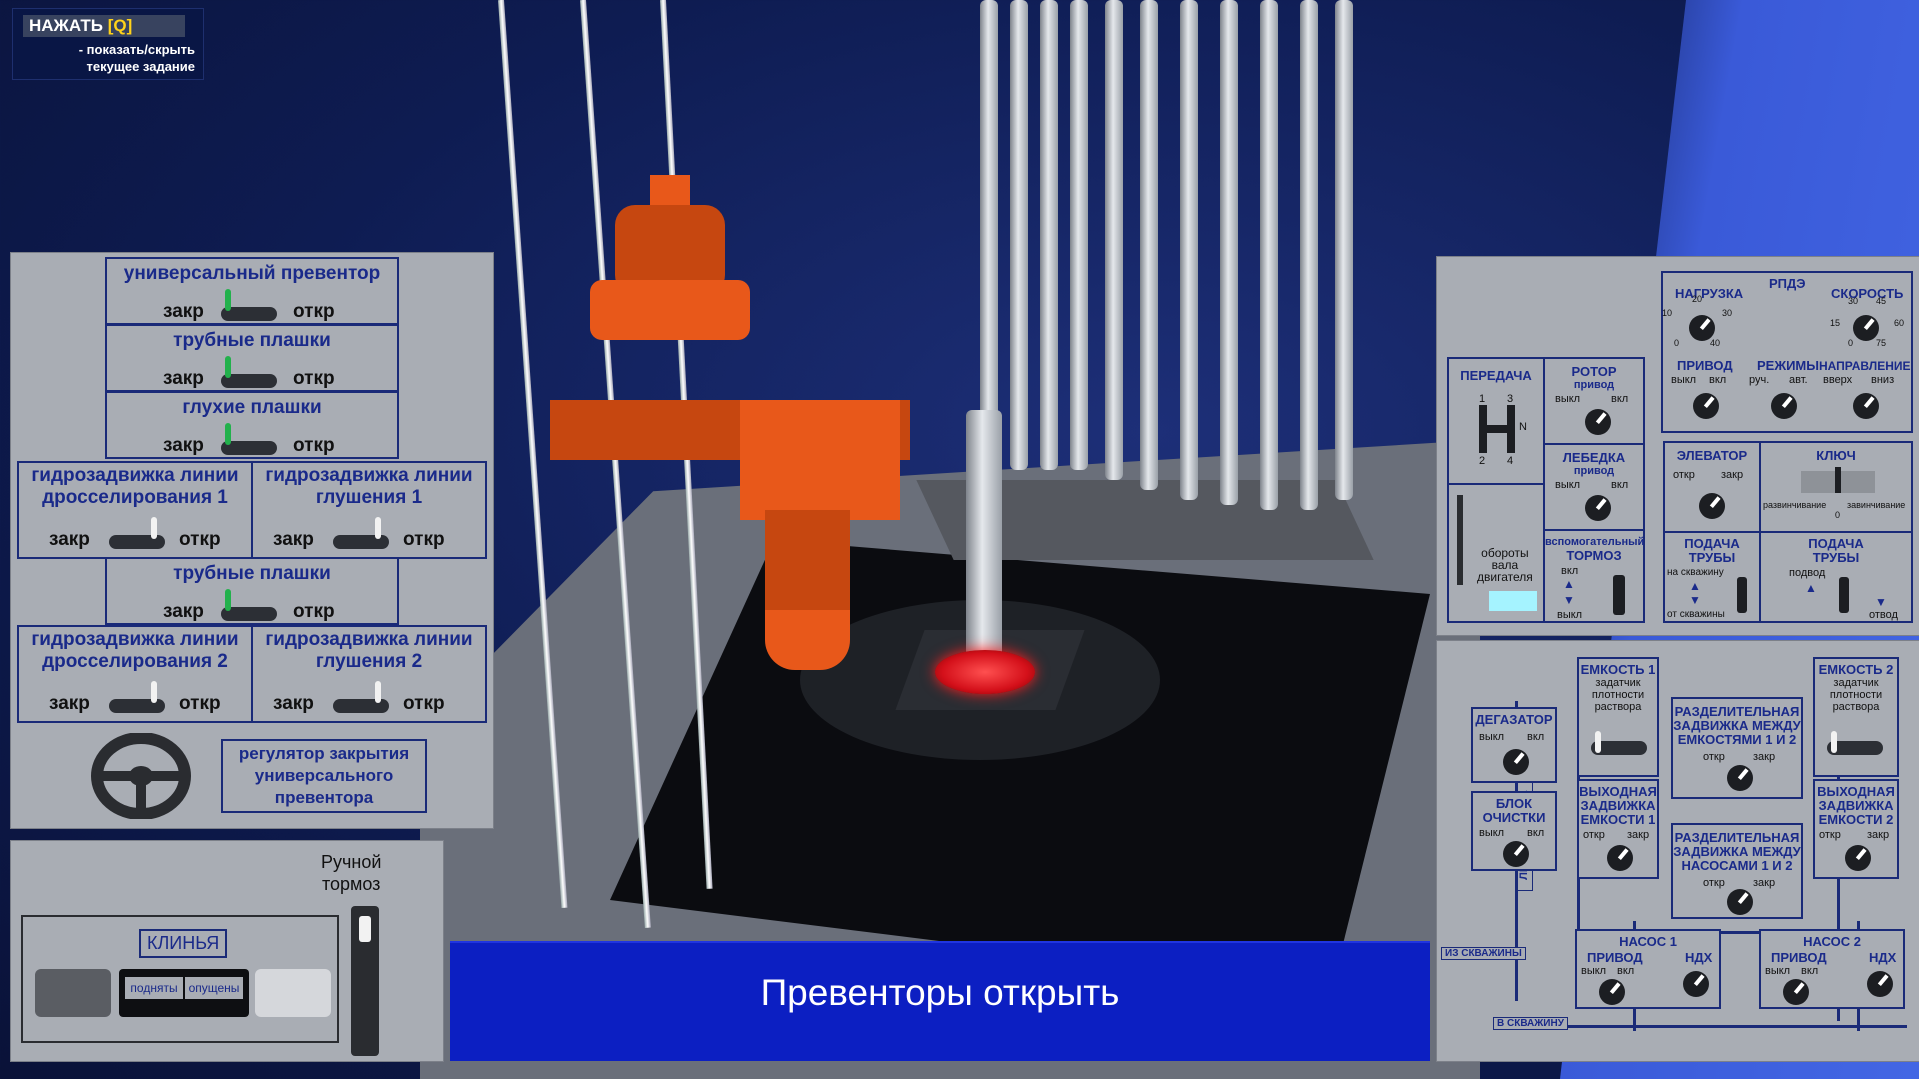  Describe the element at coordinates (1513, 601) in the screenshot. I see `rpm-display` at that location.